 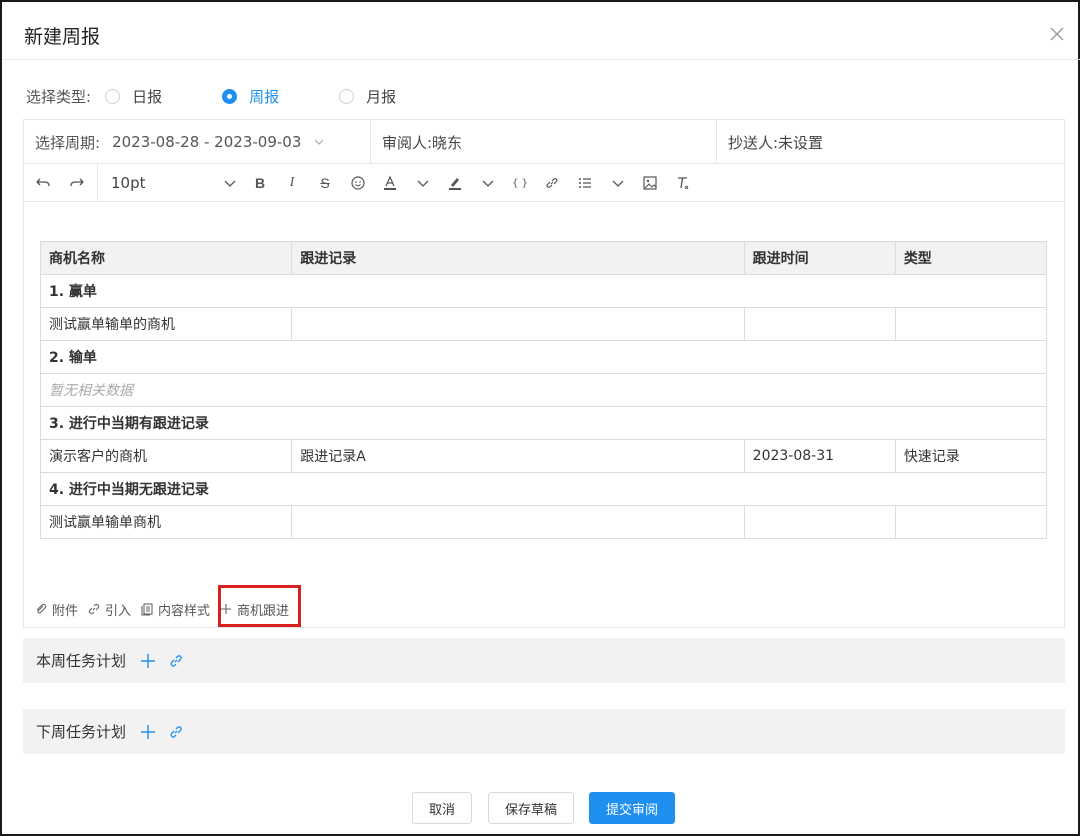 I want to click on font-color-icon, so click(x=390, y=183).